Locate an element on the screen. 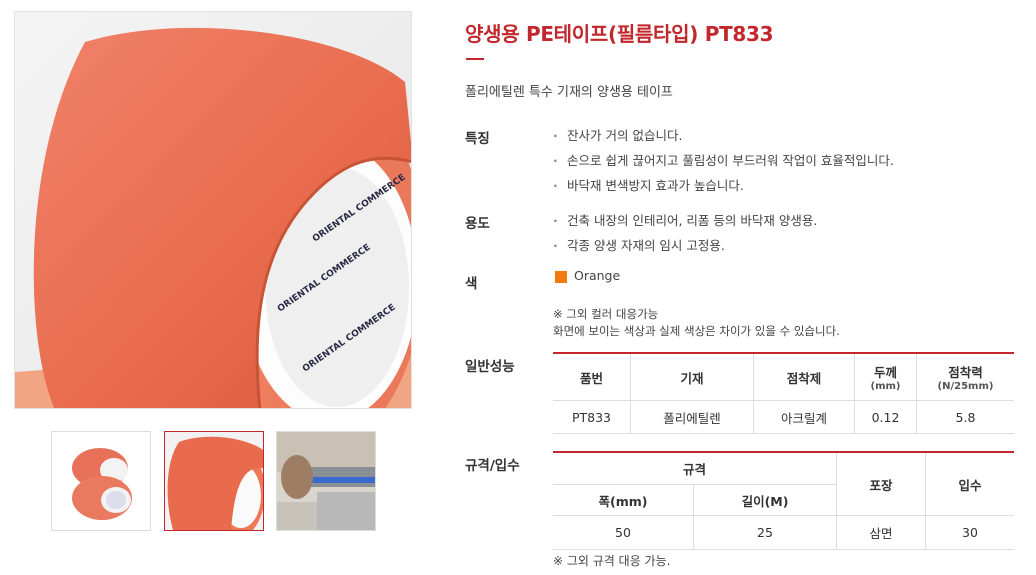 This screenshot has width=1036, height=575. spec-label: 규격/입수 is located at coordinates (492, 466).